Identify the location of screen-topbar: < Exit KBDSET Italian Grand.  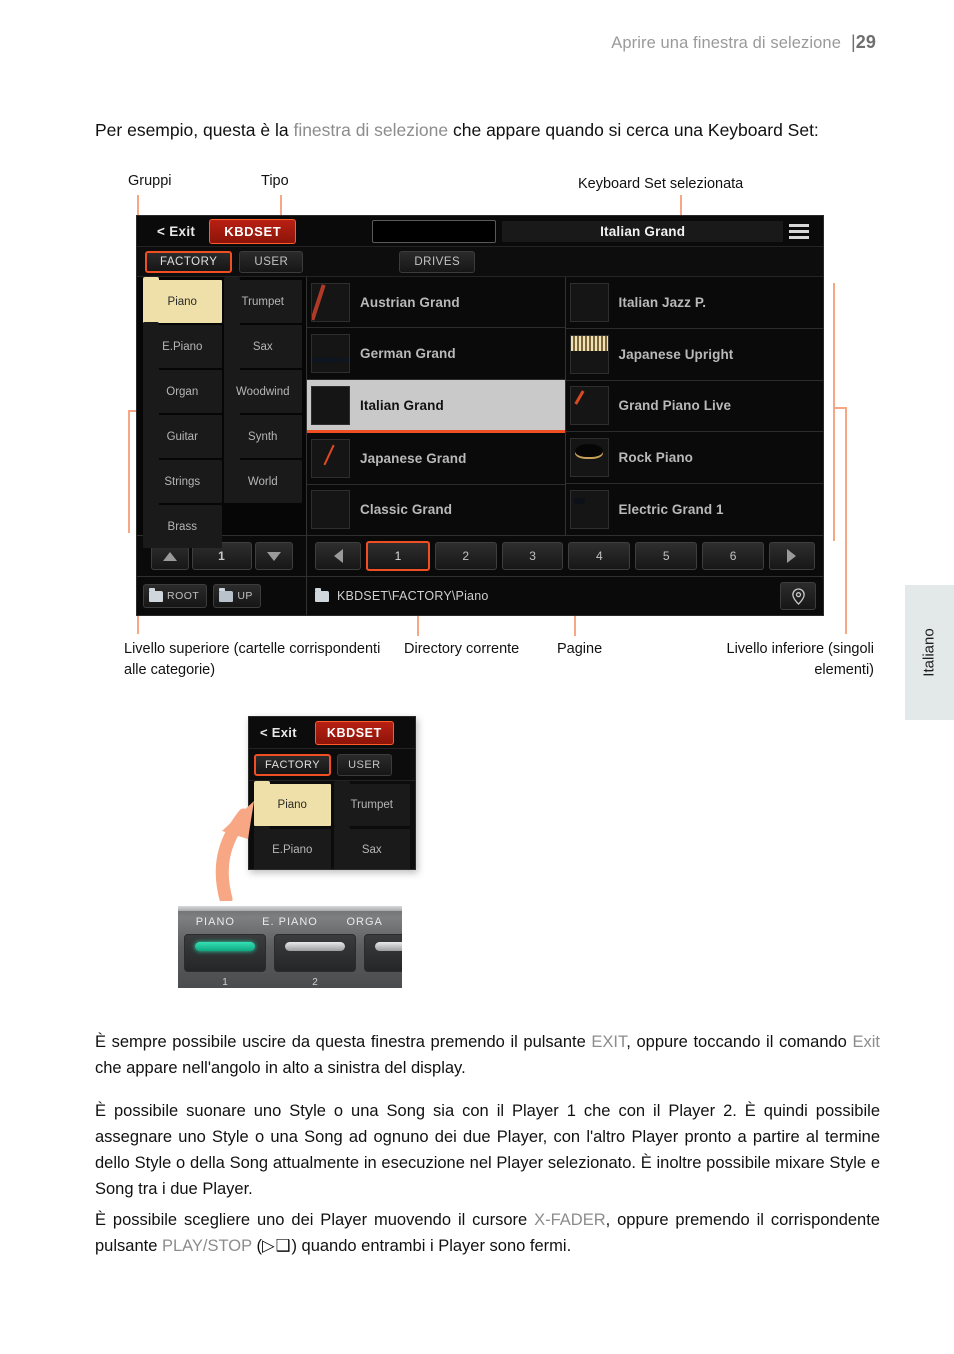
(480, 231).